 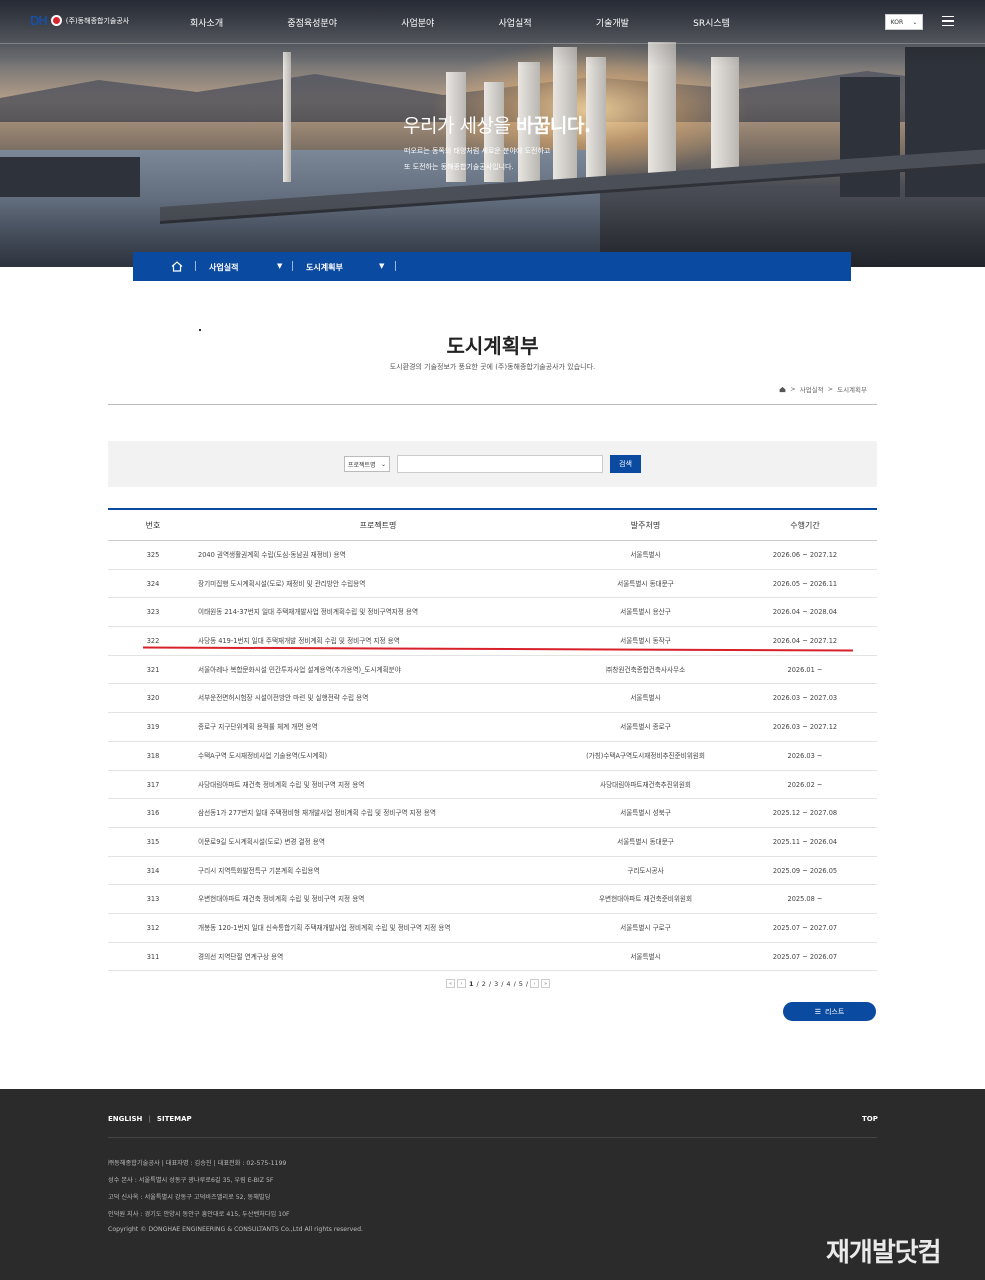 What do you see at coordinates (191, 1180) in the screenshot?
I see `footer-address-hq: 성수 본사 : 서울특별시 성동구 광나루로6길 35, 우림 E-BIZ 5F` at bounding box center [191, 1180].